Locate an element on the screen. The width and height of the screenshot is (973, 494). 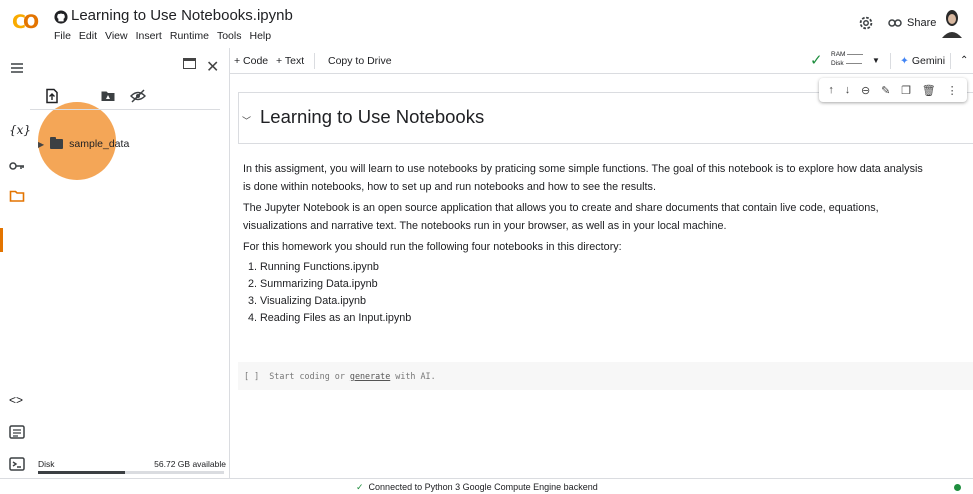
command-palette-icon is located at coordinates (17, 432).